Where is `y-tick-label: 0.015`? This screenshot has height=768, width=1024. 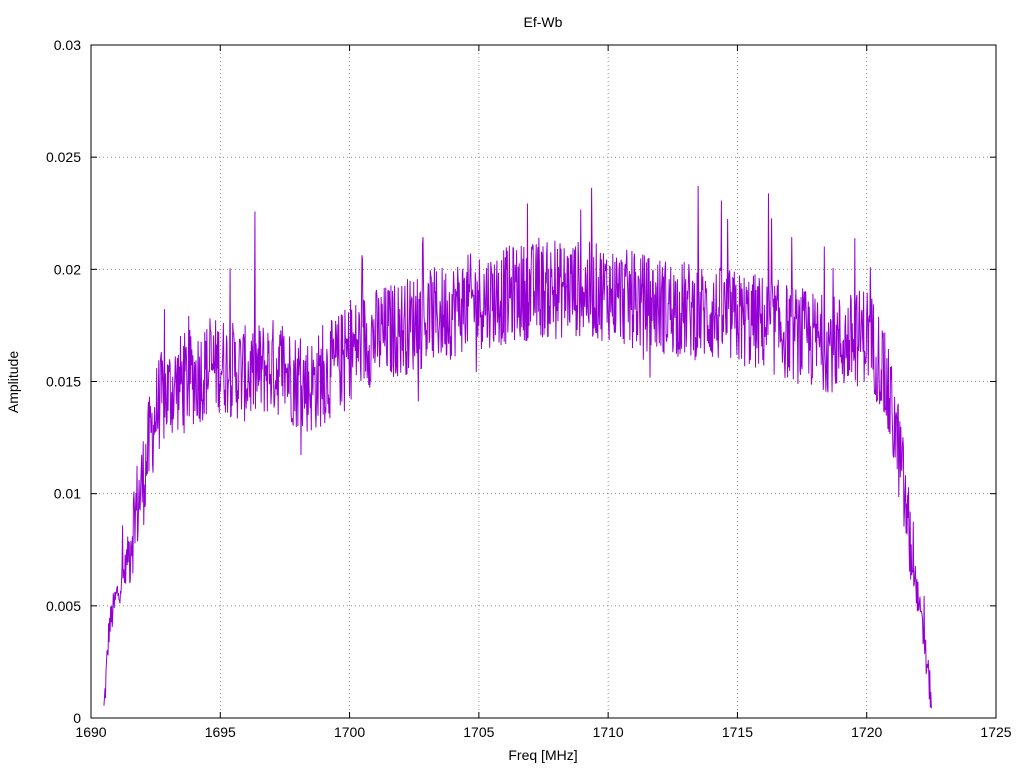 y-tick-label: 0.015 is located at coordinates (63, 382).